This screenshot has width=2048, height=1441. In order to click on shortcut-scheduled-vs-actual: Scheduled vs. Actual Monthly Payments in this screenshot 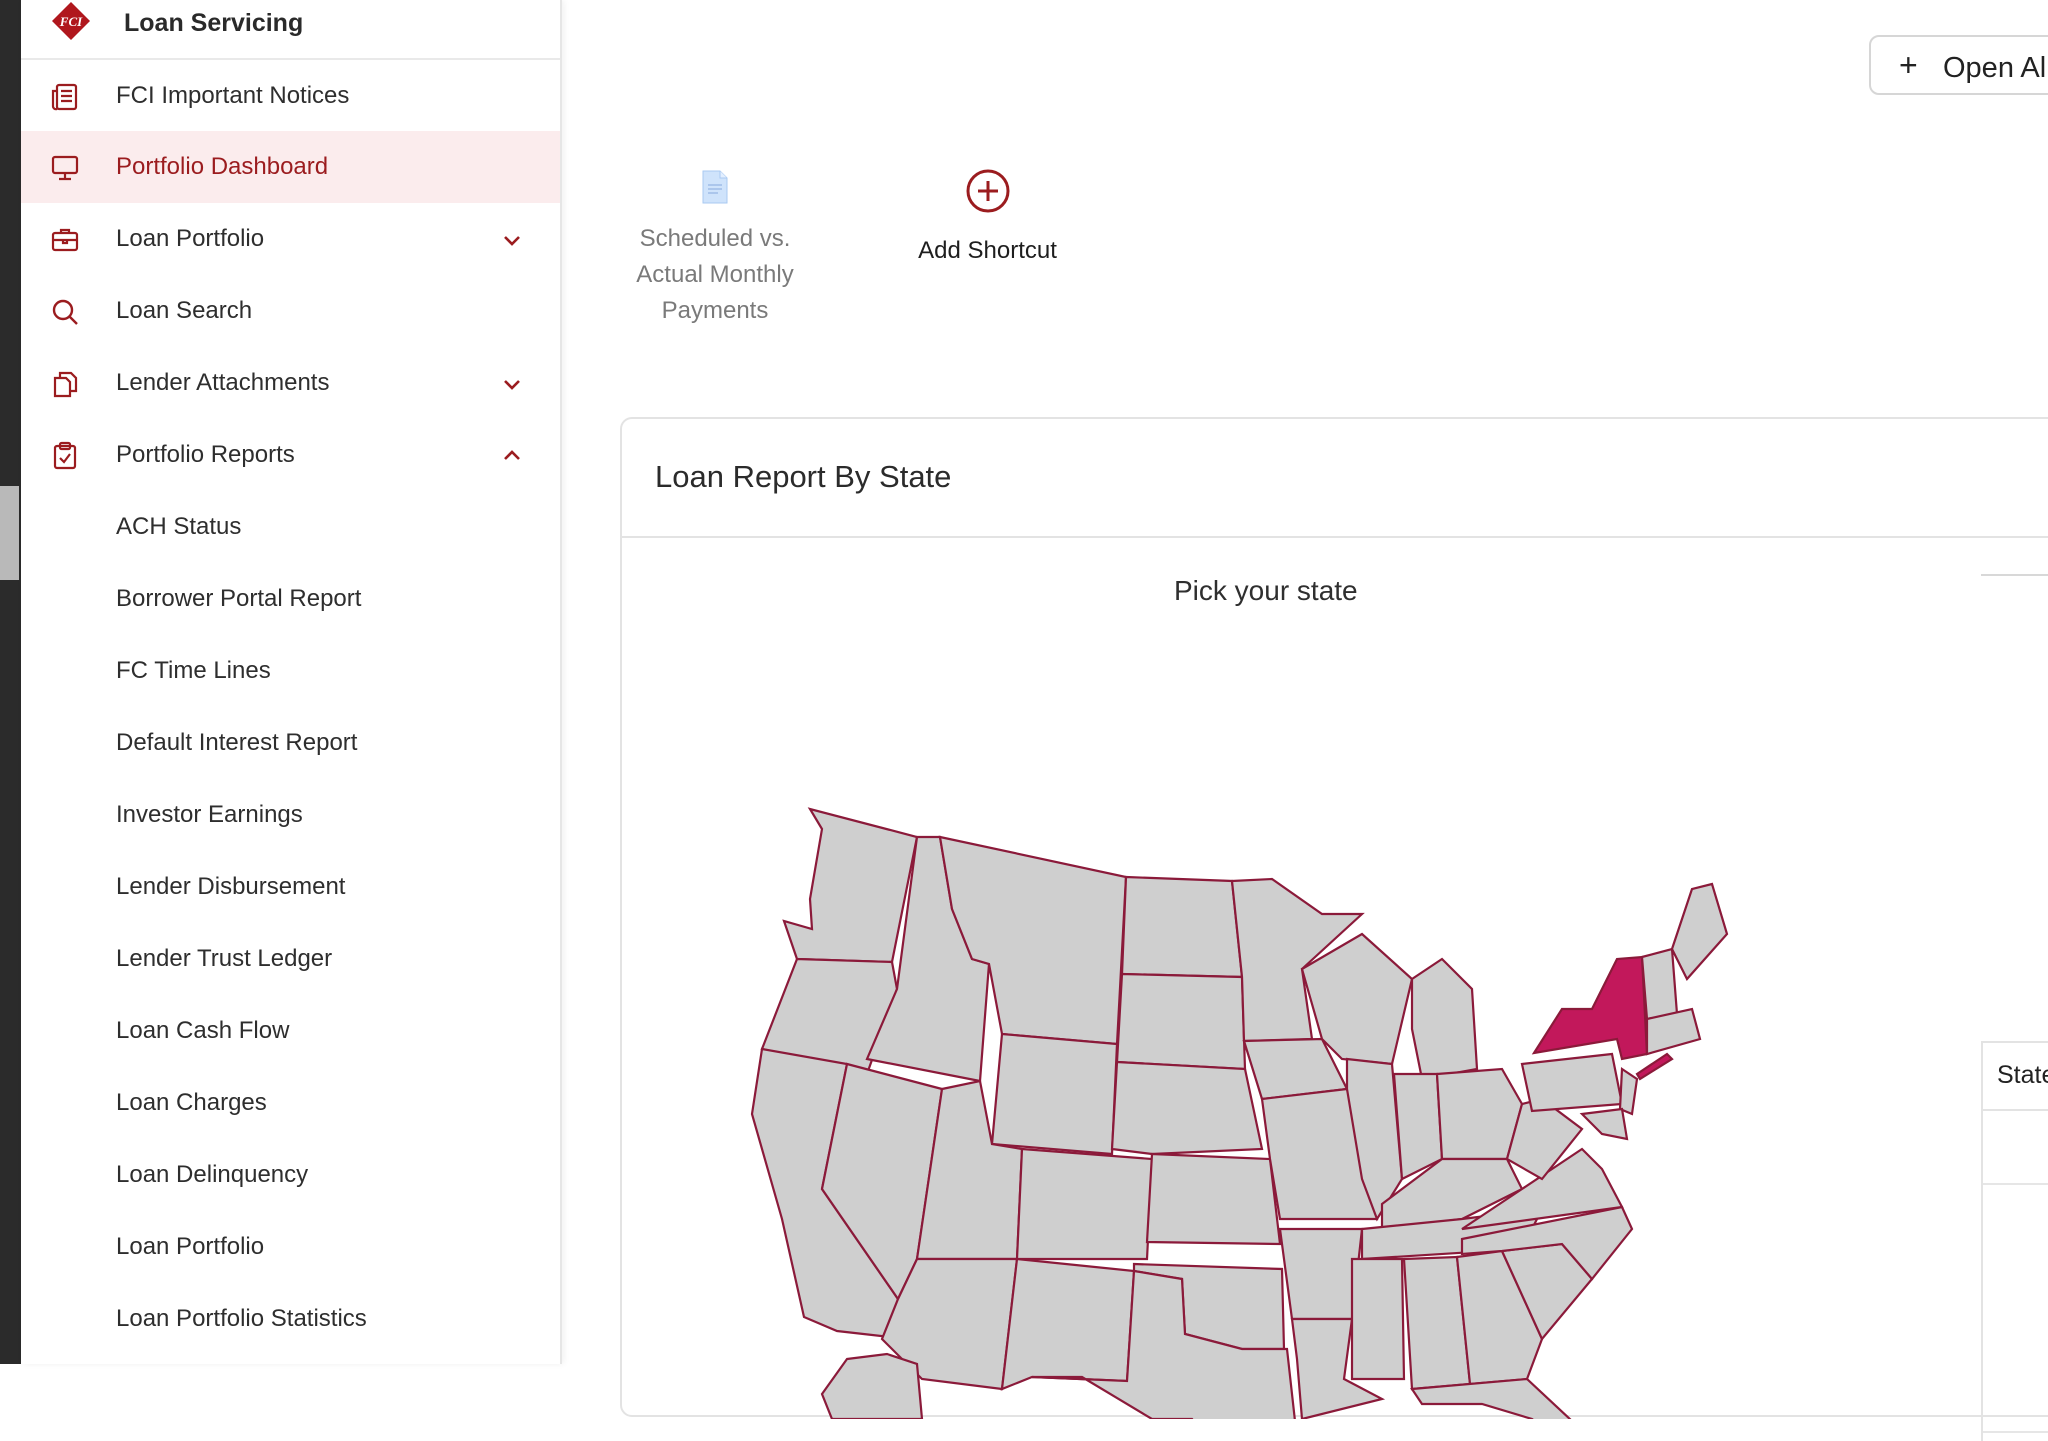, I will do `click(715, 249)`.